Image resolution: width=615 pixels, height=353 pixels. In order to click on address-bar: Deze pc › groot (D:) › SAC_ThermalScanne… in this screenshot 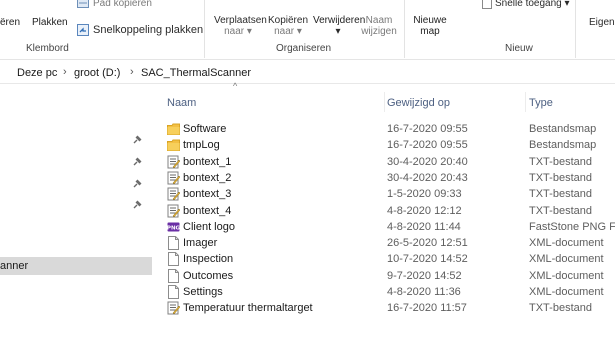, I will do `click(307, 73)`.